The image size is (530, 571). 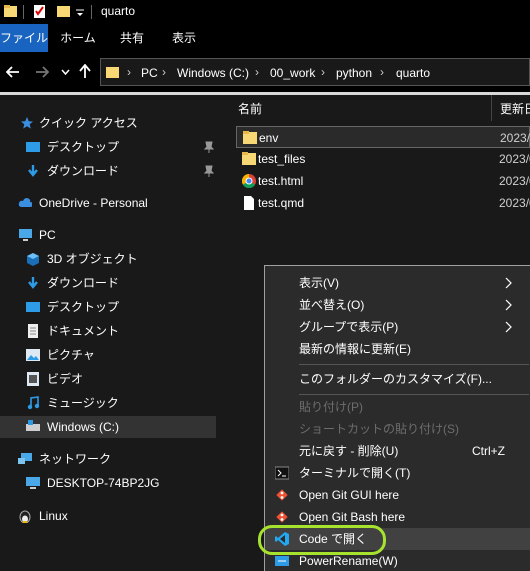 What do you see at coordinates (33, 379) in the screenshot?
I see `video-icon` at bounding box center [33, 379].